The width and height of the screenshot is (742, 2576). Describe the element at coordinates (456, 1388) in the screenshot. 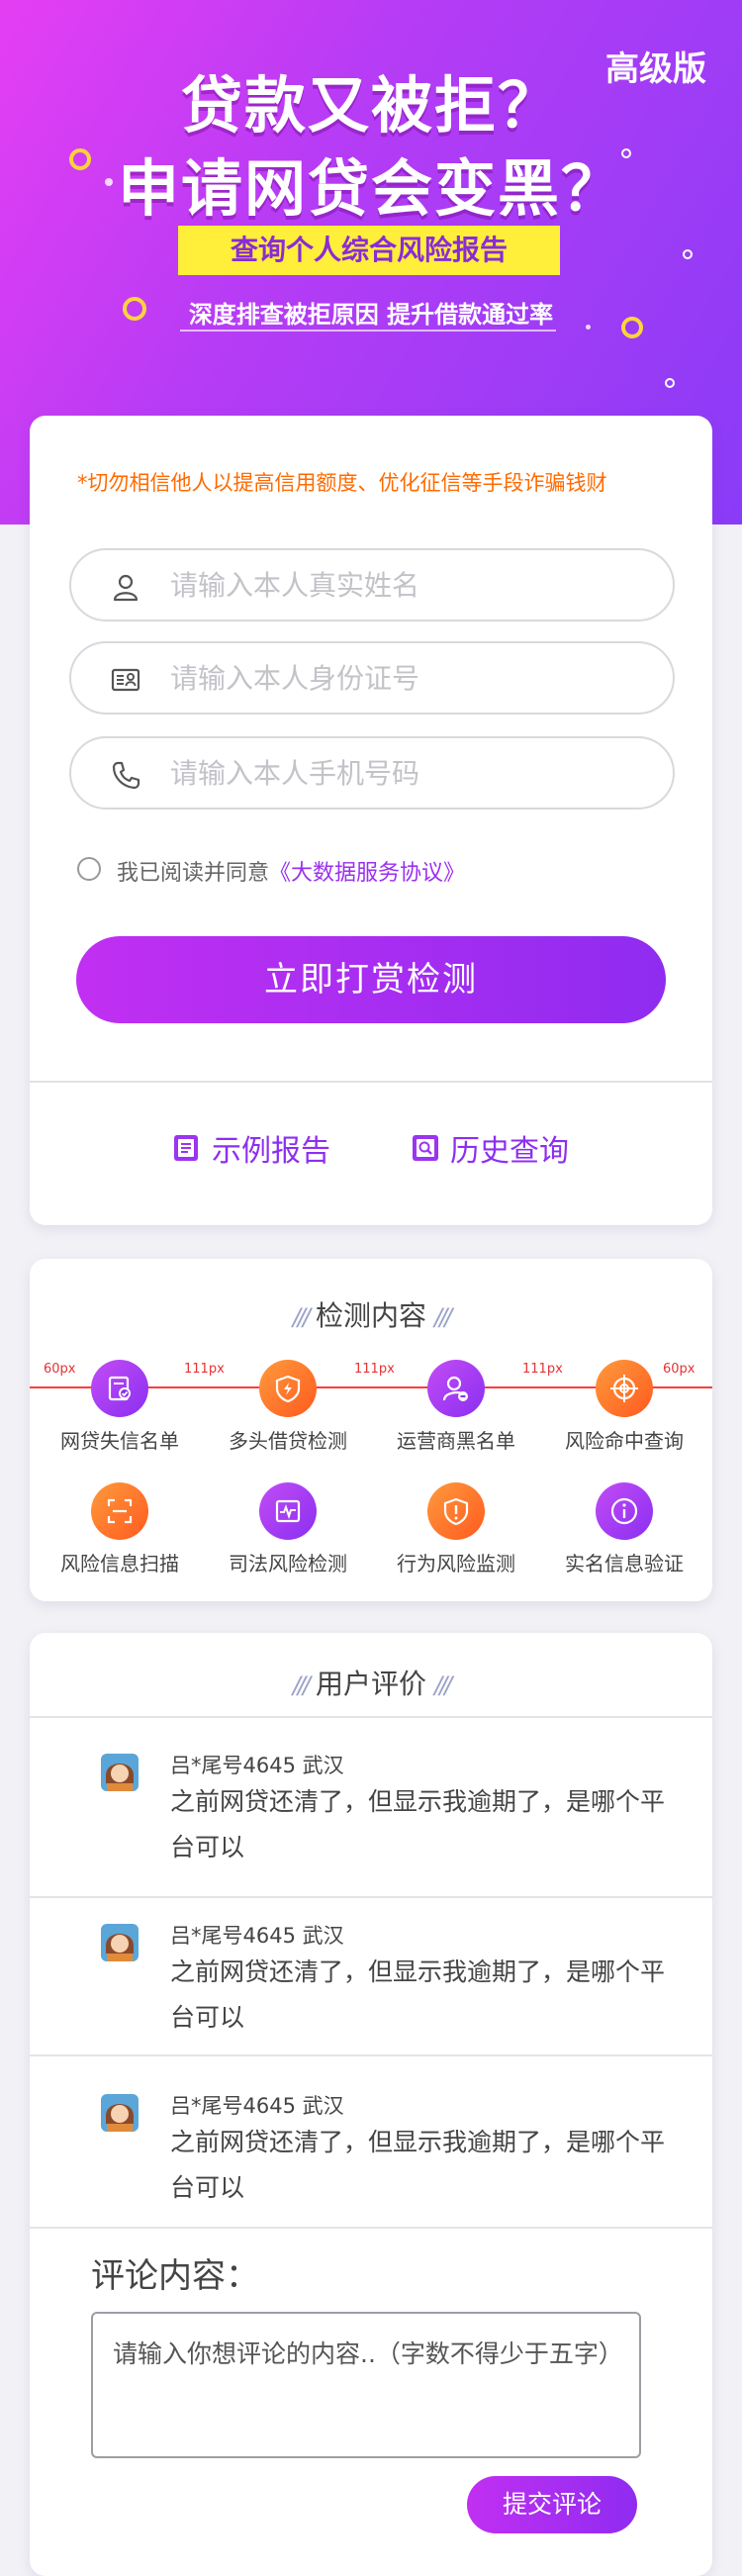

I see `user-minus-icon` at that location.